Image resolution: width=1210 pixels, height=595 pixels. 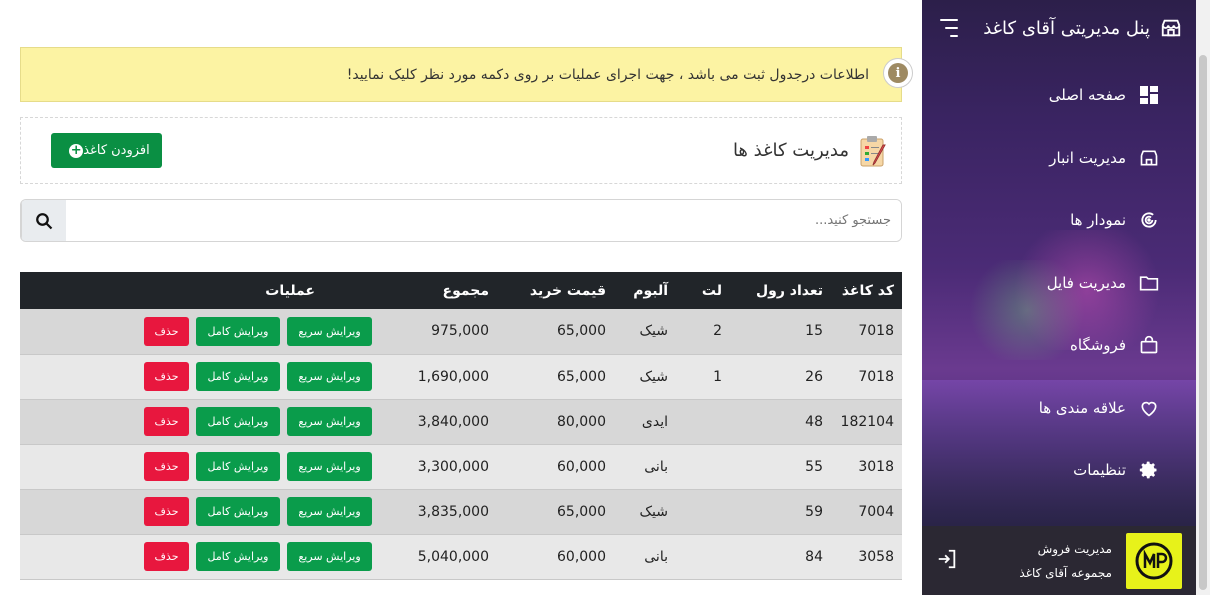 I want to click on sidebar-item-settings: تنظیمات, so click(x=1059, y=470).